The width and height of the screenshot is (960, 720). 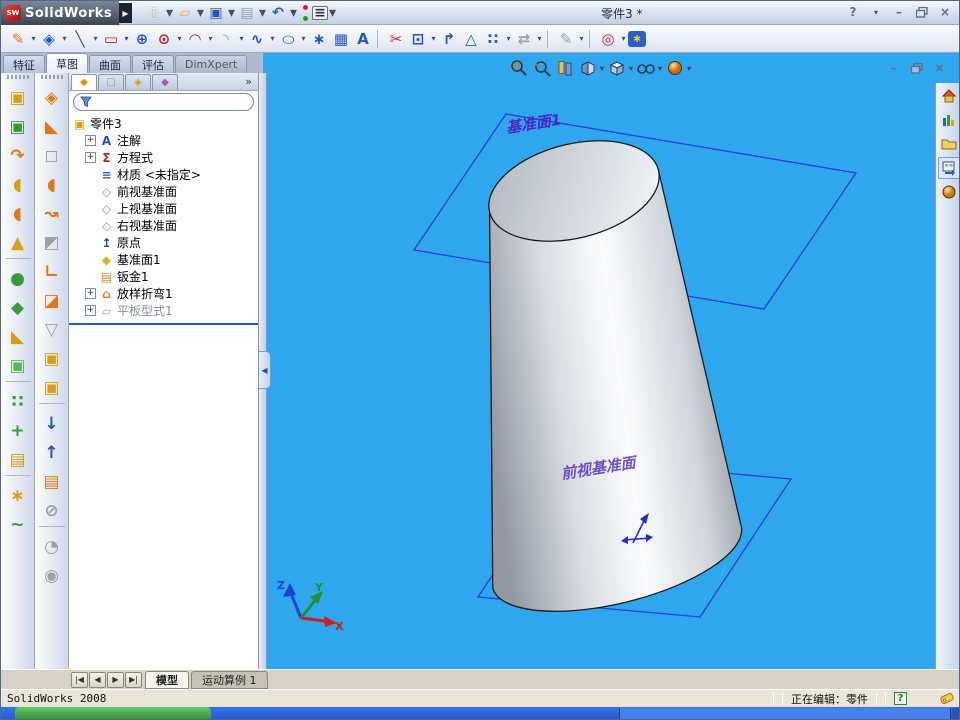 What do you see at coordinates (52, 329) in the screenshot?
I see `break-corner-button: ▽` at bounding box center [52, 329].